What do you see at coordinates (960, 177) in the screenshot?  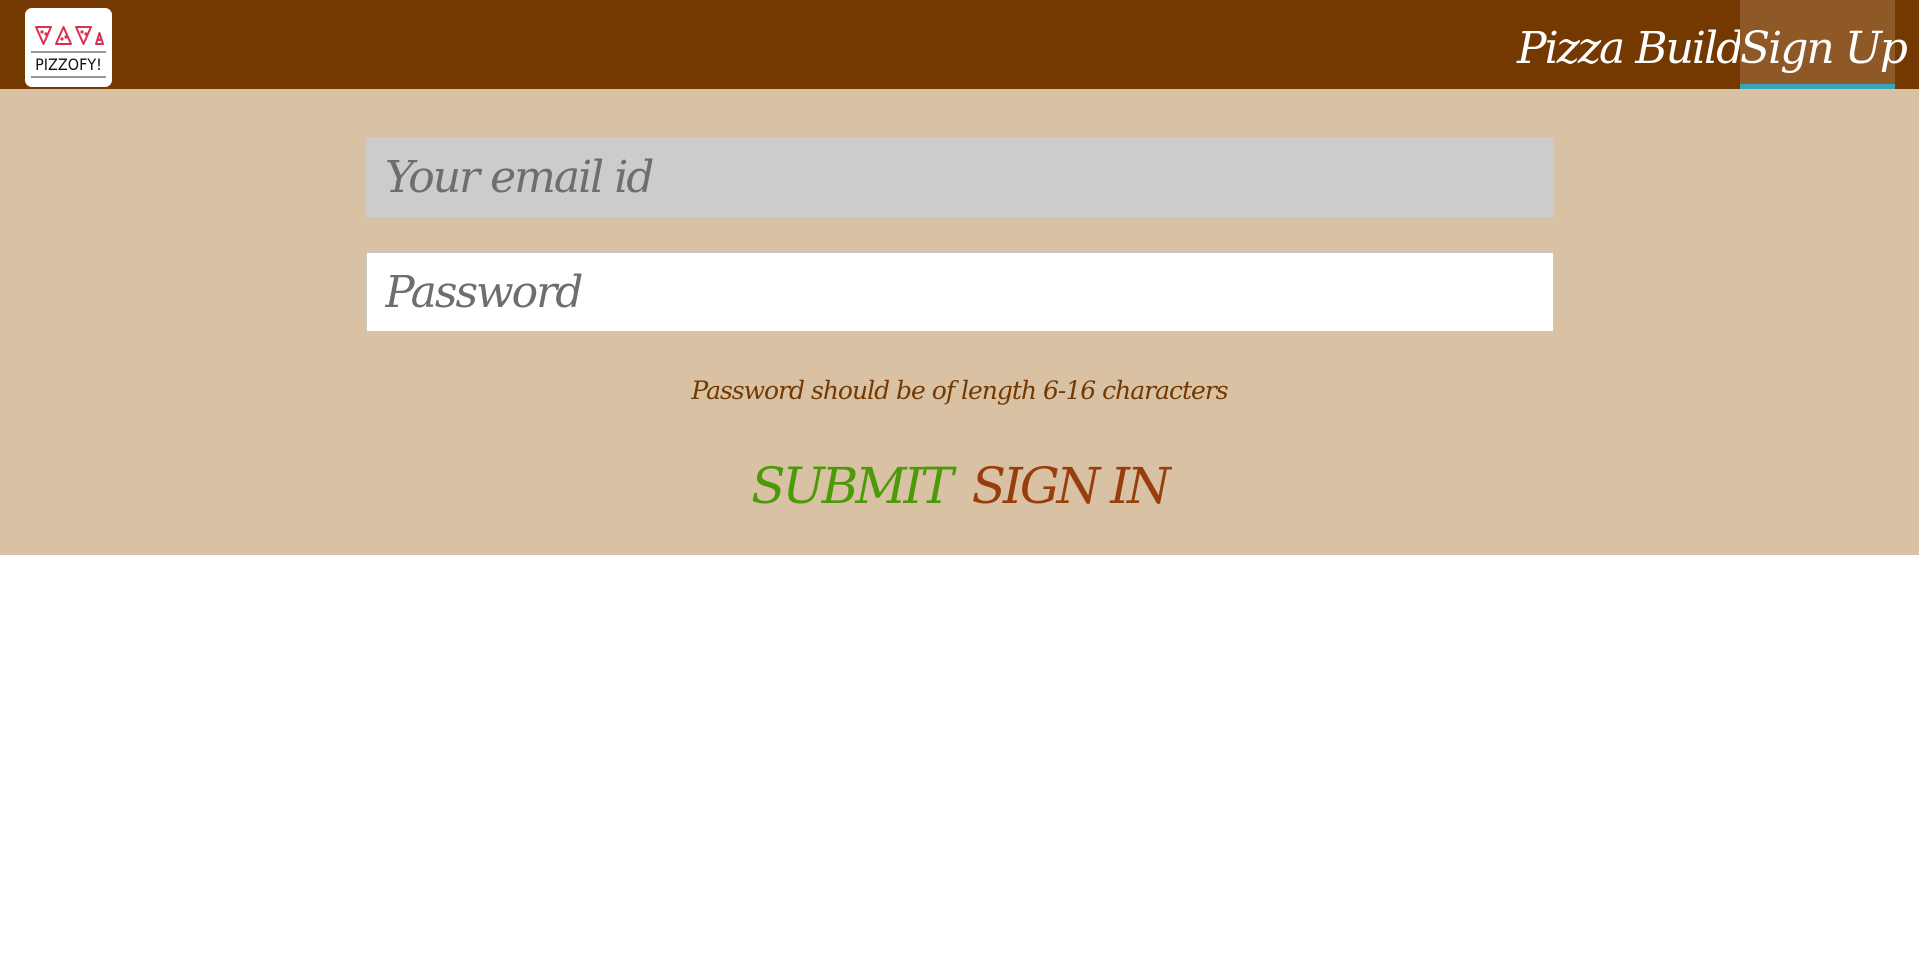 I see `email-field` at bounding box center [960, 177].